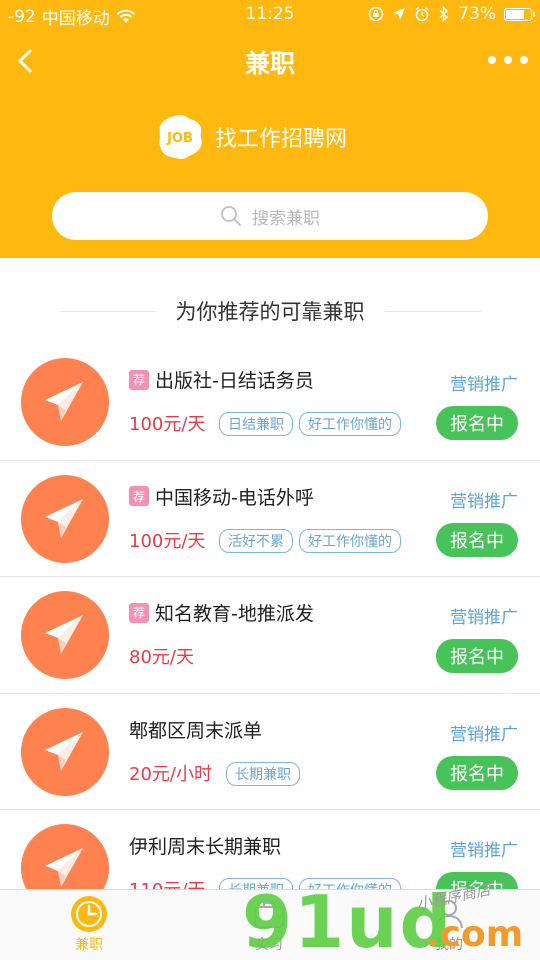  I want to click on job-title: 荐知名教育-地推派发, so click(221, 612).